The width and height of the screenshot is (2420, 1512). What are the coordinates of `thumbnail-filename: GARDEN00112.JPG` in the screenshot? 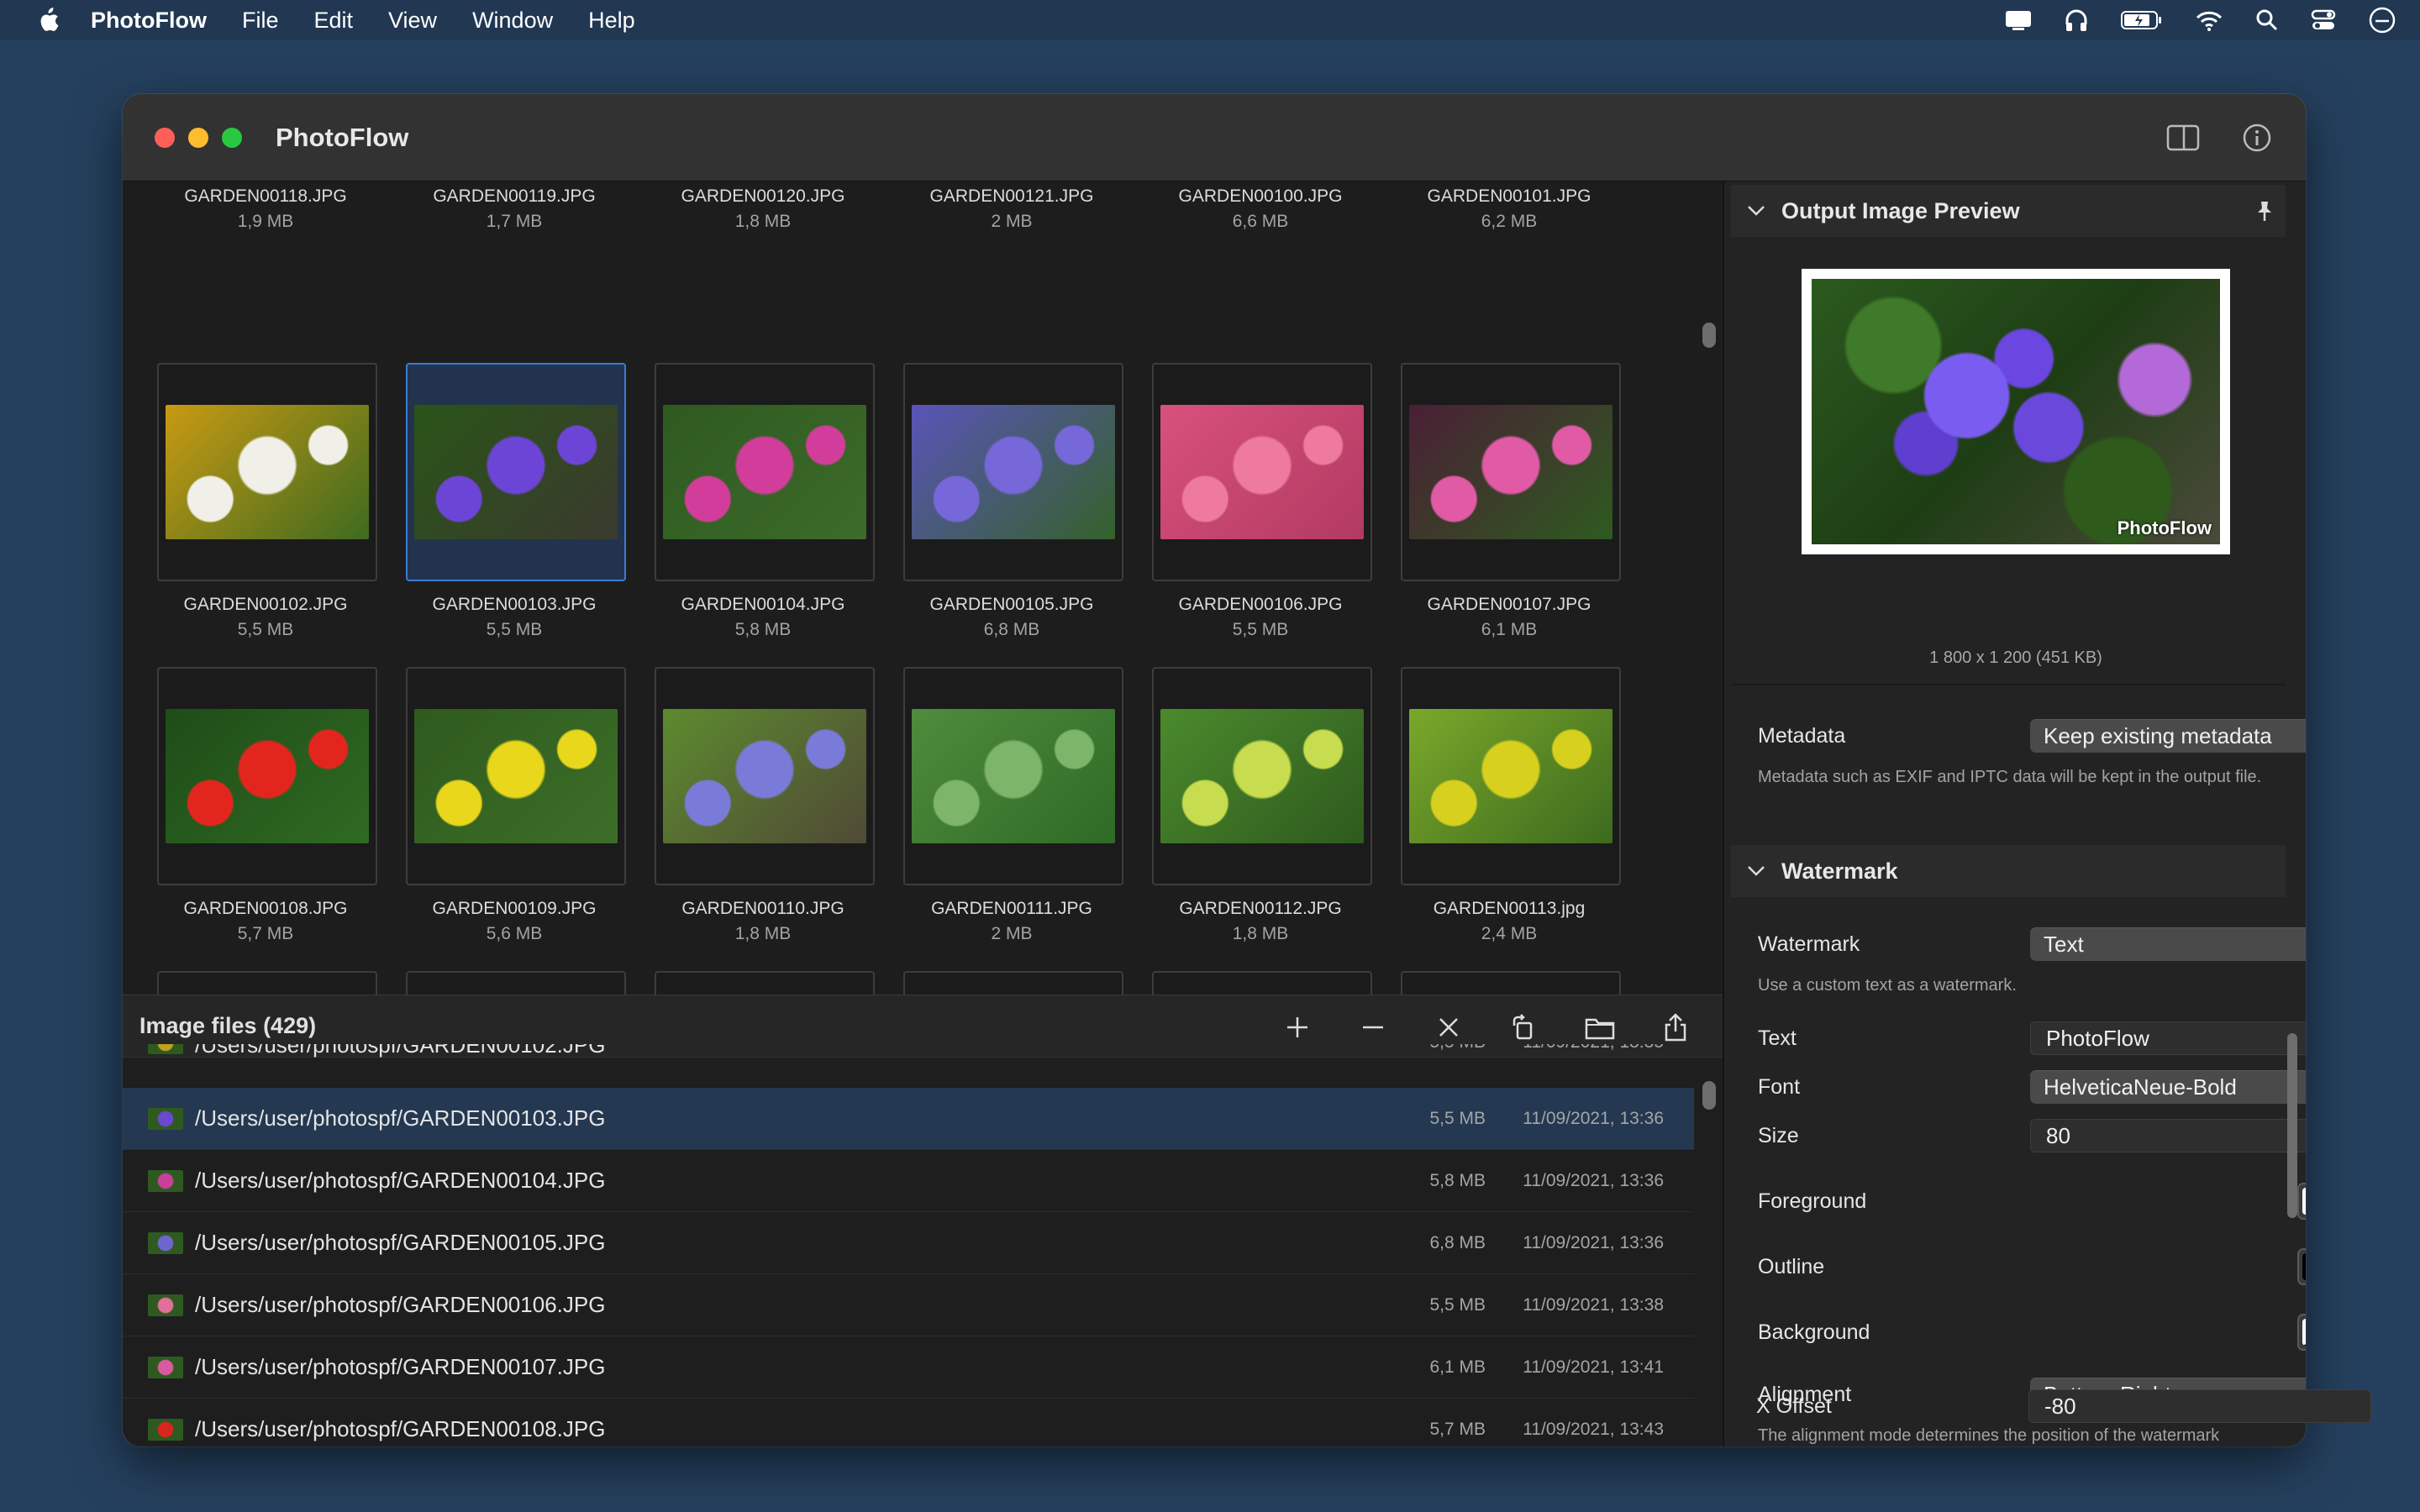 It's located at (1260, 908).